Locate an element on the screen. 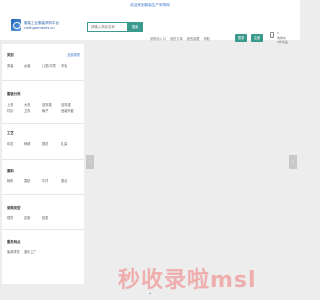 The height and width of the screenshot is (300, 320). filter-item: 西装外套 is located at coordinates (67, 110).